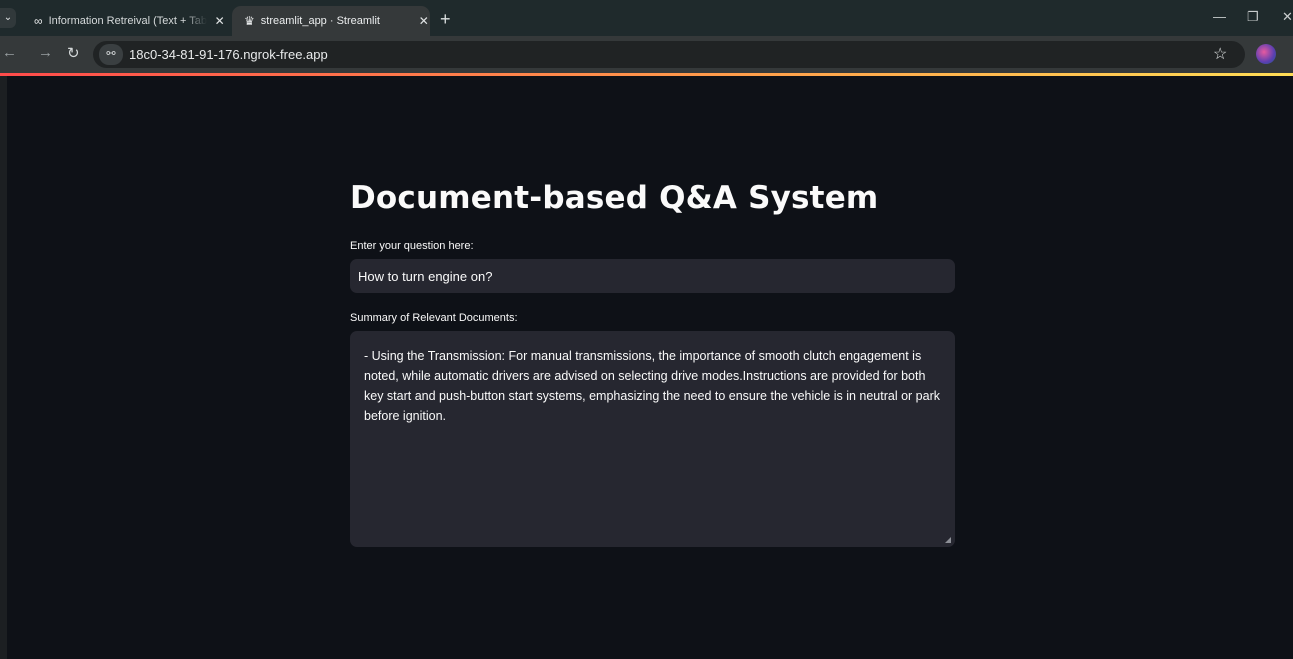  What do you see at coordinates (249, 21) in the screenshot?
I see `streamlit-crown-icon: ♛` at bounding box center [249, 21].